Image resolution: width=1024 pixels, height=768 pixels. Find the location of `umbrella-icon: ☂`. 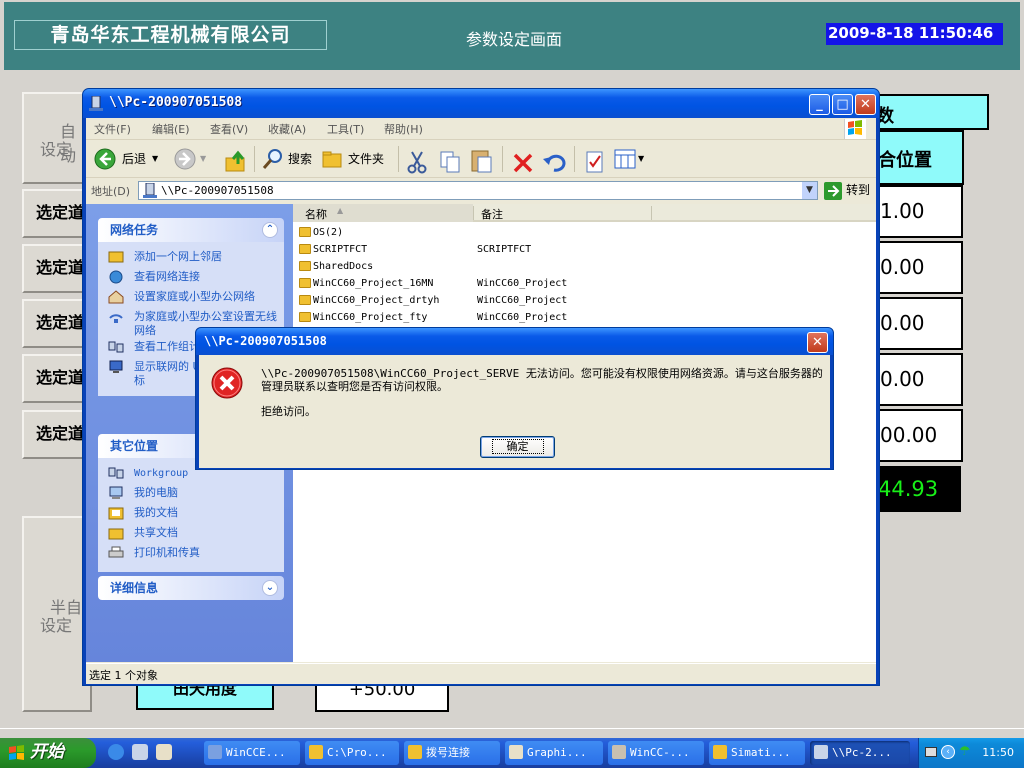

umbrella-icon: ☂ is located at coordinates (967, 752).